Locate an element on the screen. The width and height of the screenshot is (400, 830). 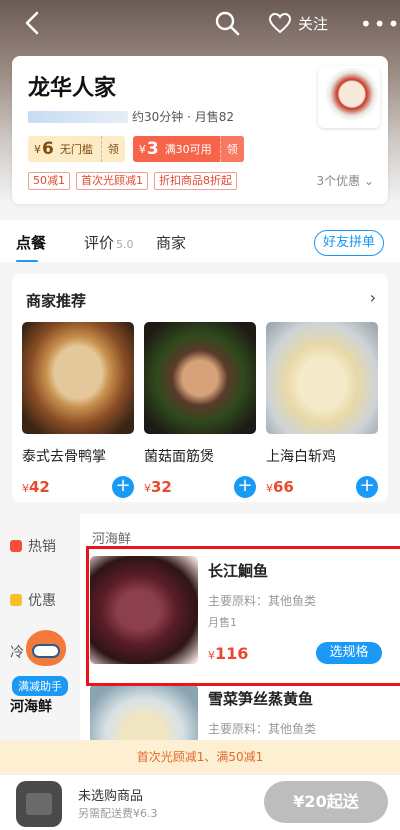
dish-name: 菌菇面筋煲 is located at coordinates (179, 457).